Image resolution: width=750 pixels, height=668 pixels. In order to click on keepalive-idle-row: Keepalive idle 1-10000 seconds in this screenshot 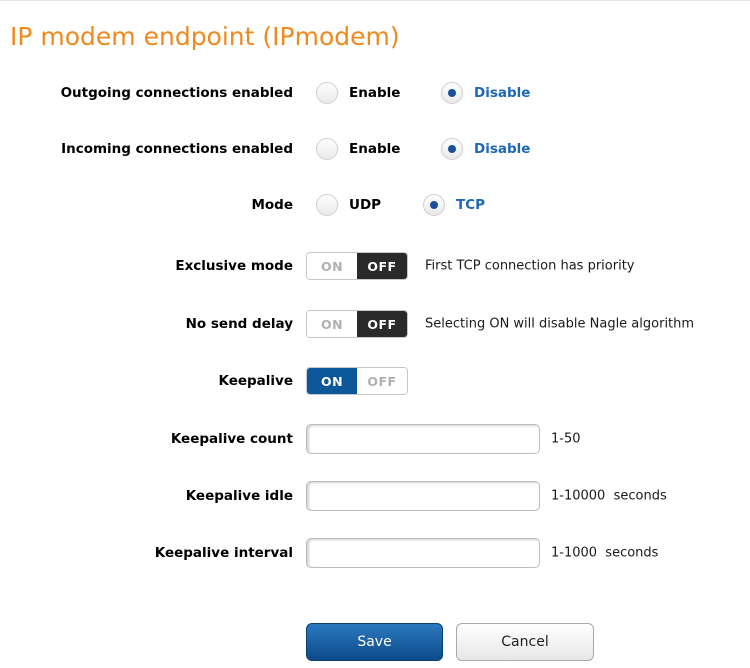, I will do `click(375, 496)`.